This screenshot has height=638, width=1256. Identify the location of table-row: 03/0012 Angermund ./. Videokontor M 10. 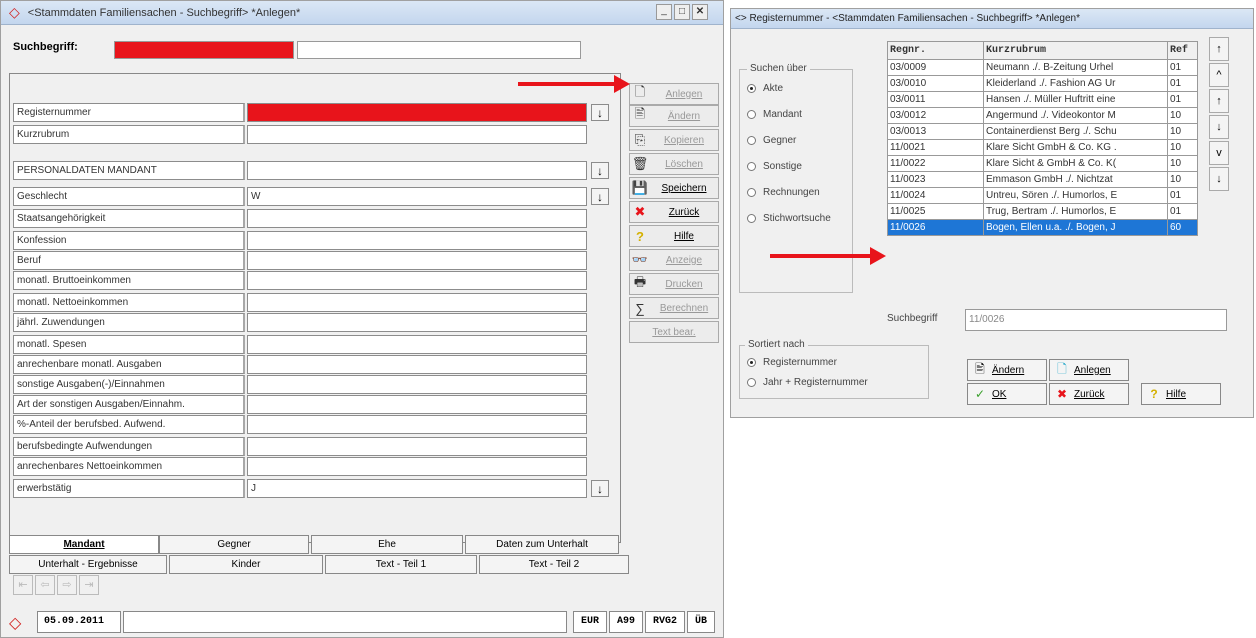
(1042, 115).